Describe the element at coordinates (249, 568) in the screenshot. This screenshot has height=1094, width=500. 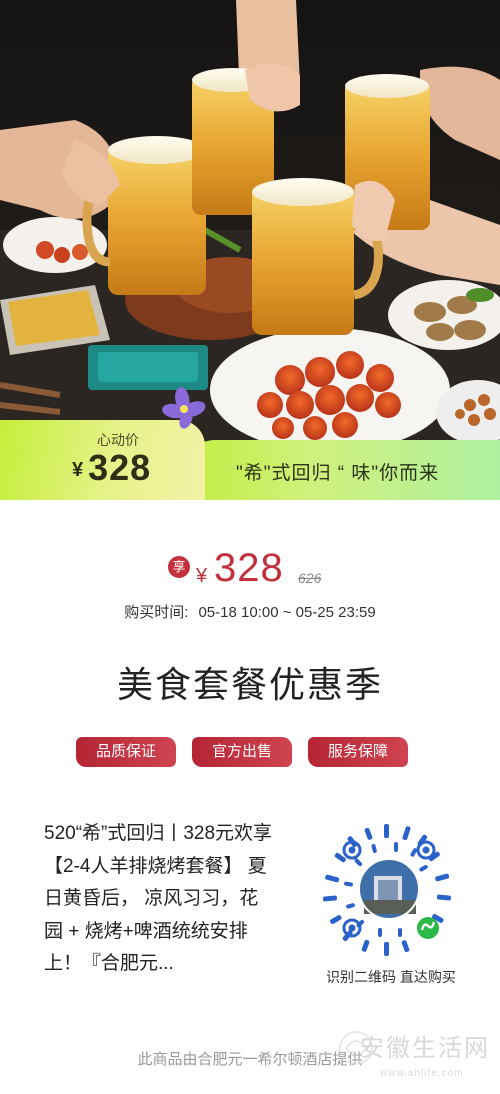
I see `deal-price: 328` at that location.